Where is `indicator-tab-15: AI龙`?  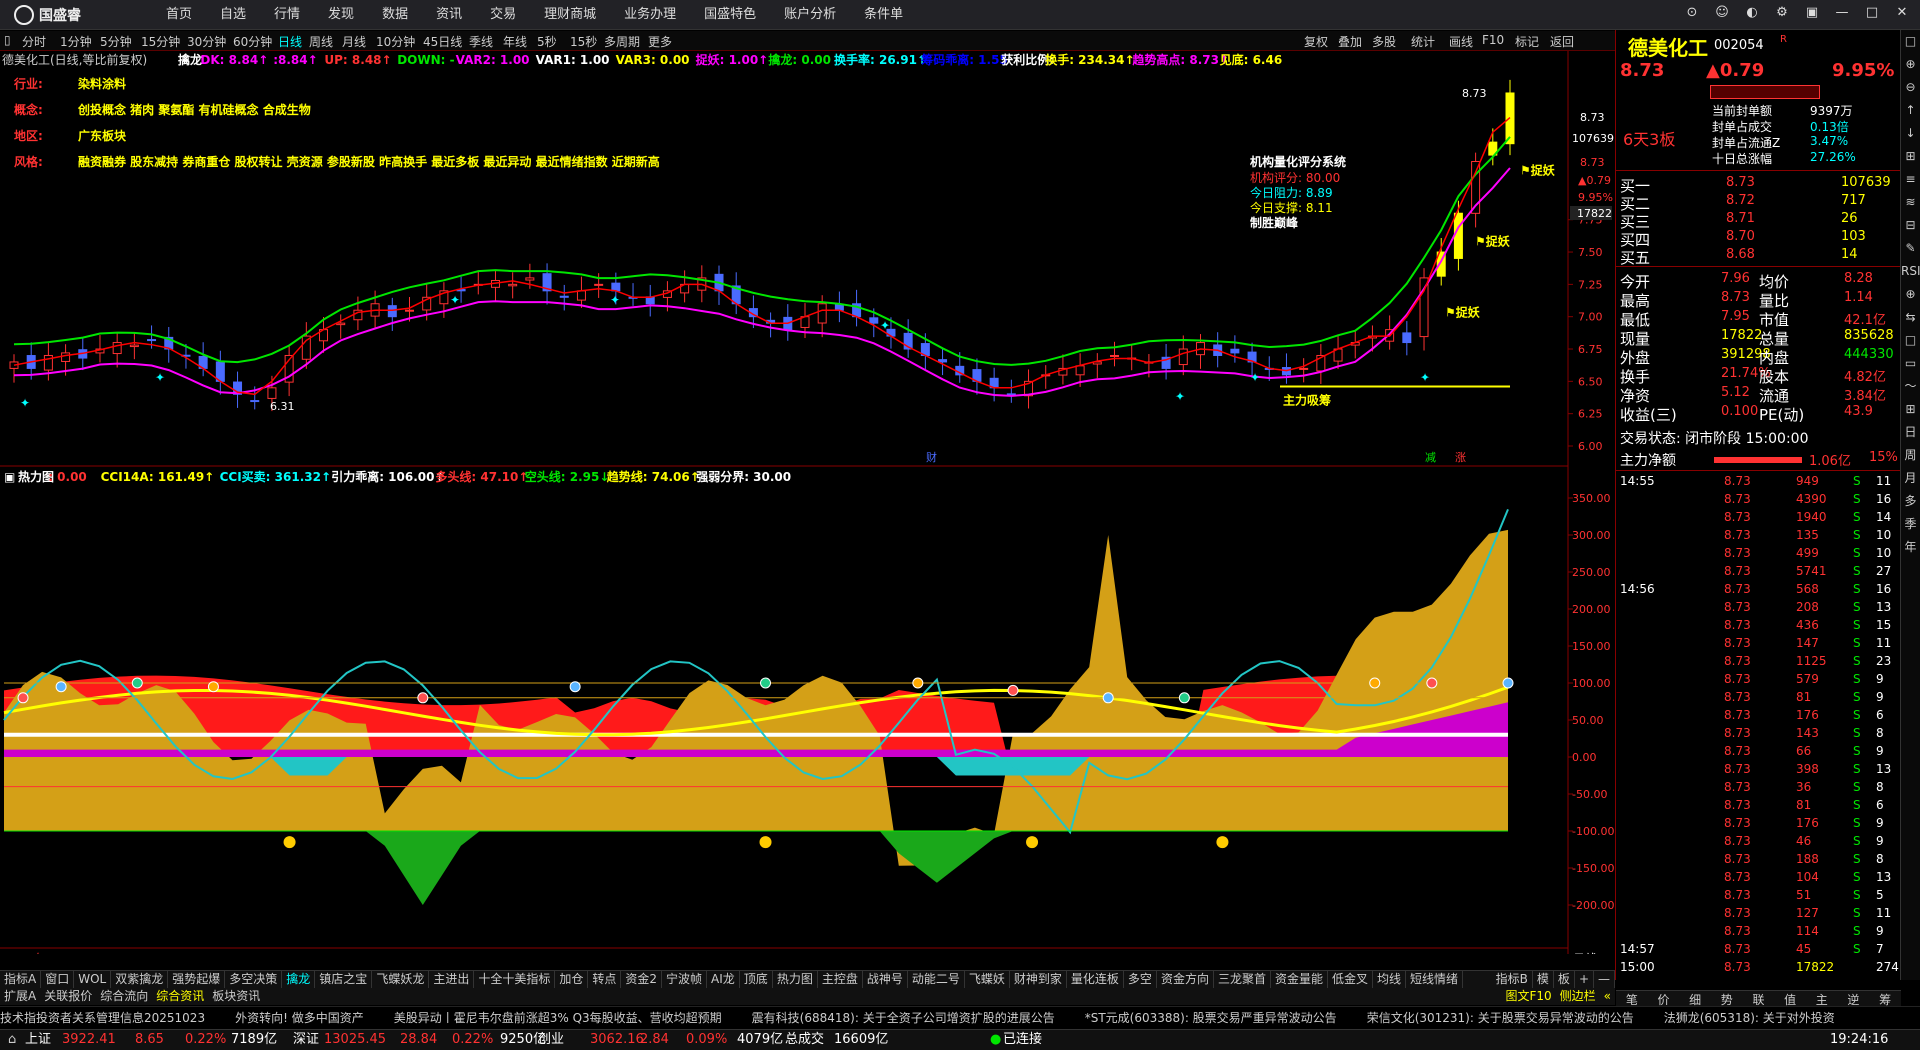 indicator-tab-15: AI龙 is located at coordinates (723, 979).